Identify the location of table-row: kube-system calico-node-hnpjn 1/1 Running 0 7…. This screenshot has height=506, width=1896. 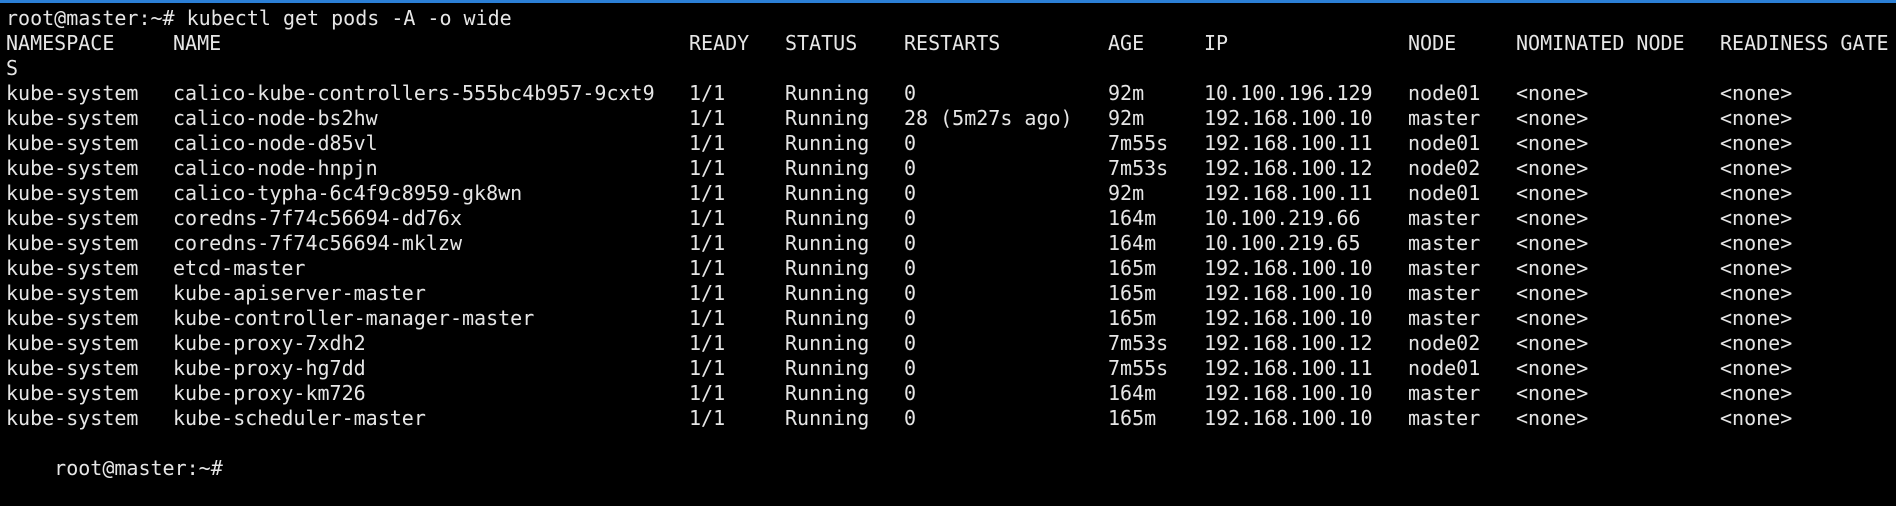
(948, 168).